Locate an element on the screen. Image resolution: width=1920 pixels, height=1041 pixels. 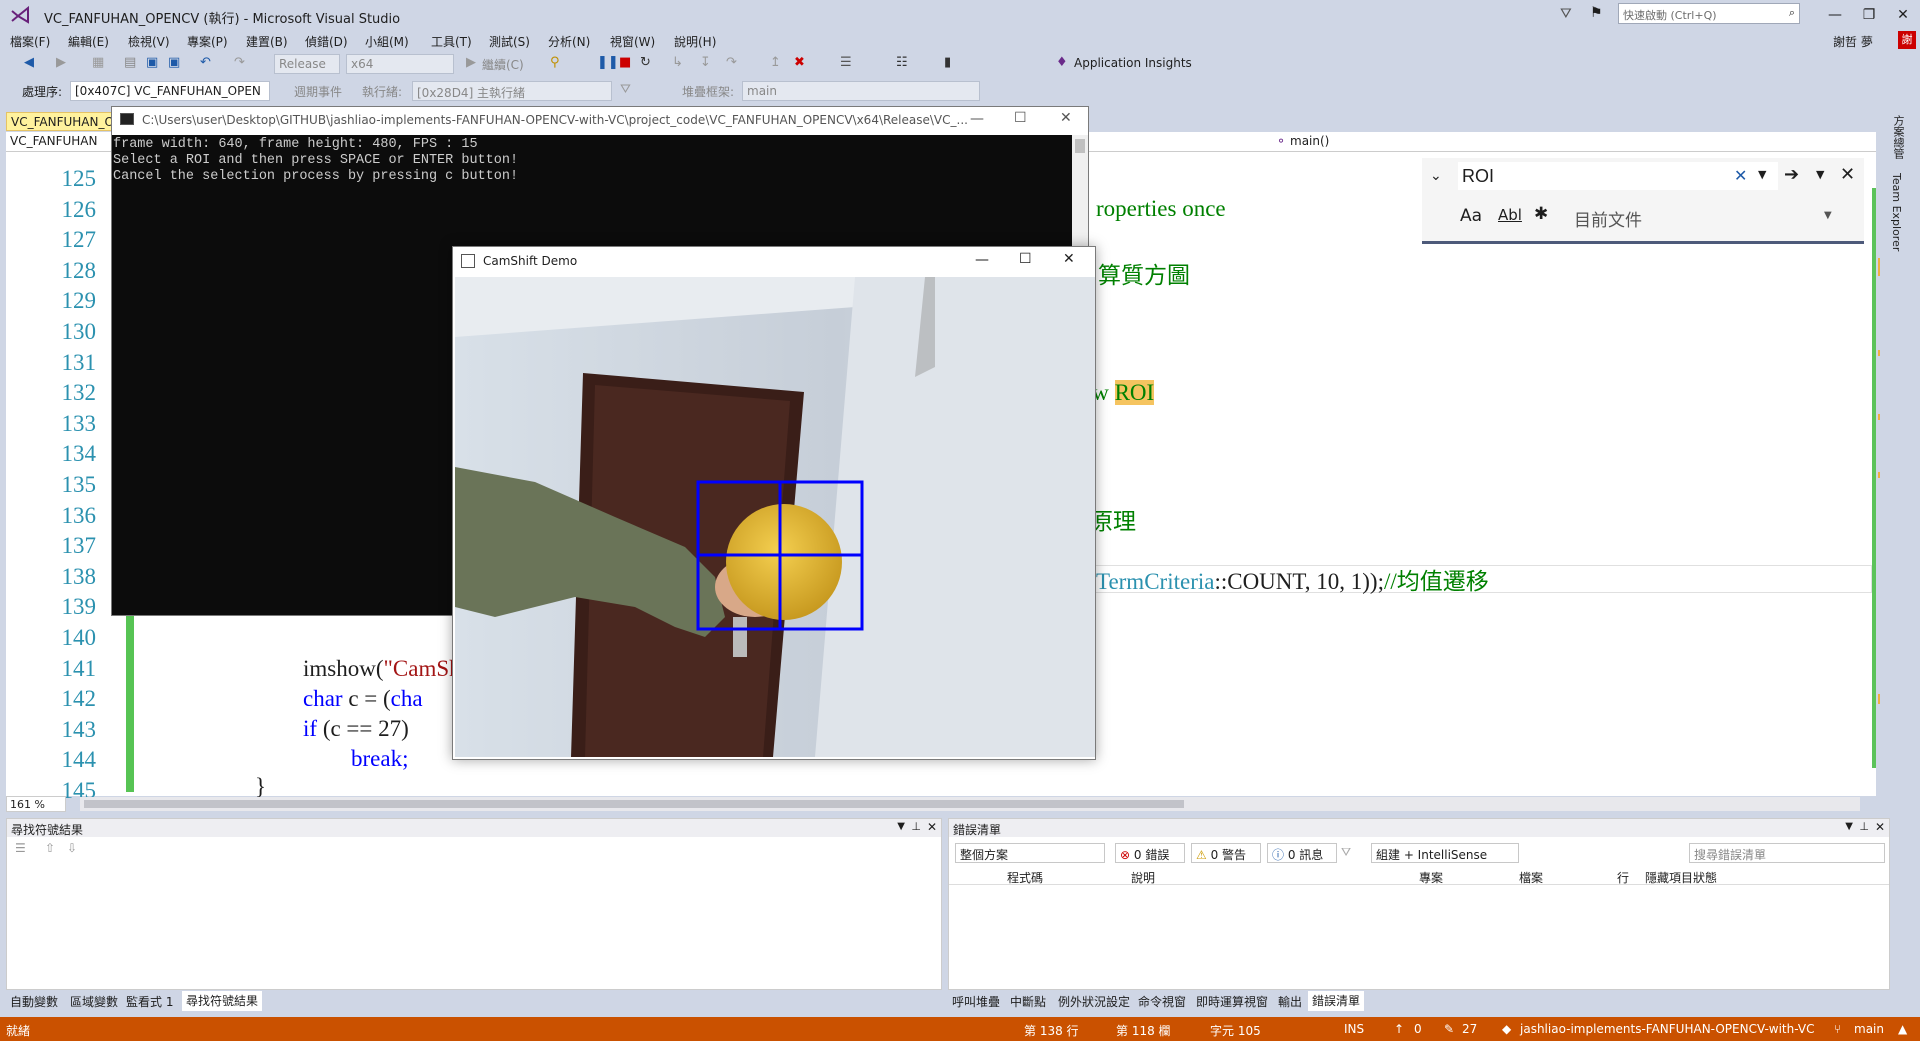
notification-icon: ⚑ is located at coordinates (1596, 13).